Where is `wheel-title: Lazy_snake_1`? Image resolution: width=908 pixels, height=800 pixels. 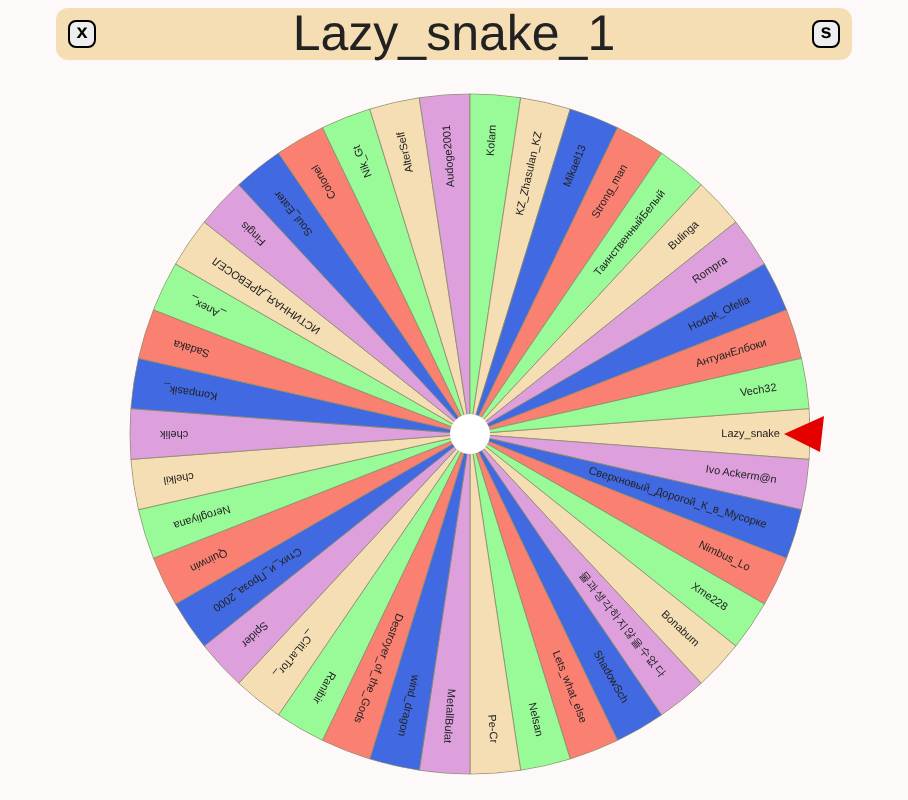
wheel-title: Lazy_snake_1 is located at coordinates (454, 34).